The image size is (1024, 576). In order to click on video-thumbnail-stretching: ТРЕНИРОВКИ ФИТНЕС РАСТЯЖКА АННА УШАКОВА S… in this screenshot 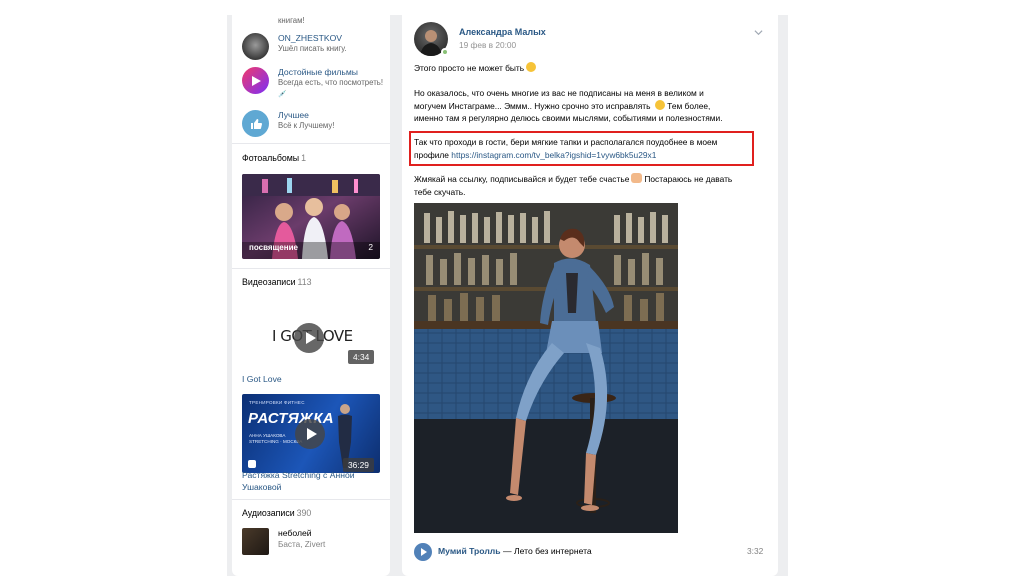, I will do `click(311, 433)`.